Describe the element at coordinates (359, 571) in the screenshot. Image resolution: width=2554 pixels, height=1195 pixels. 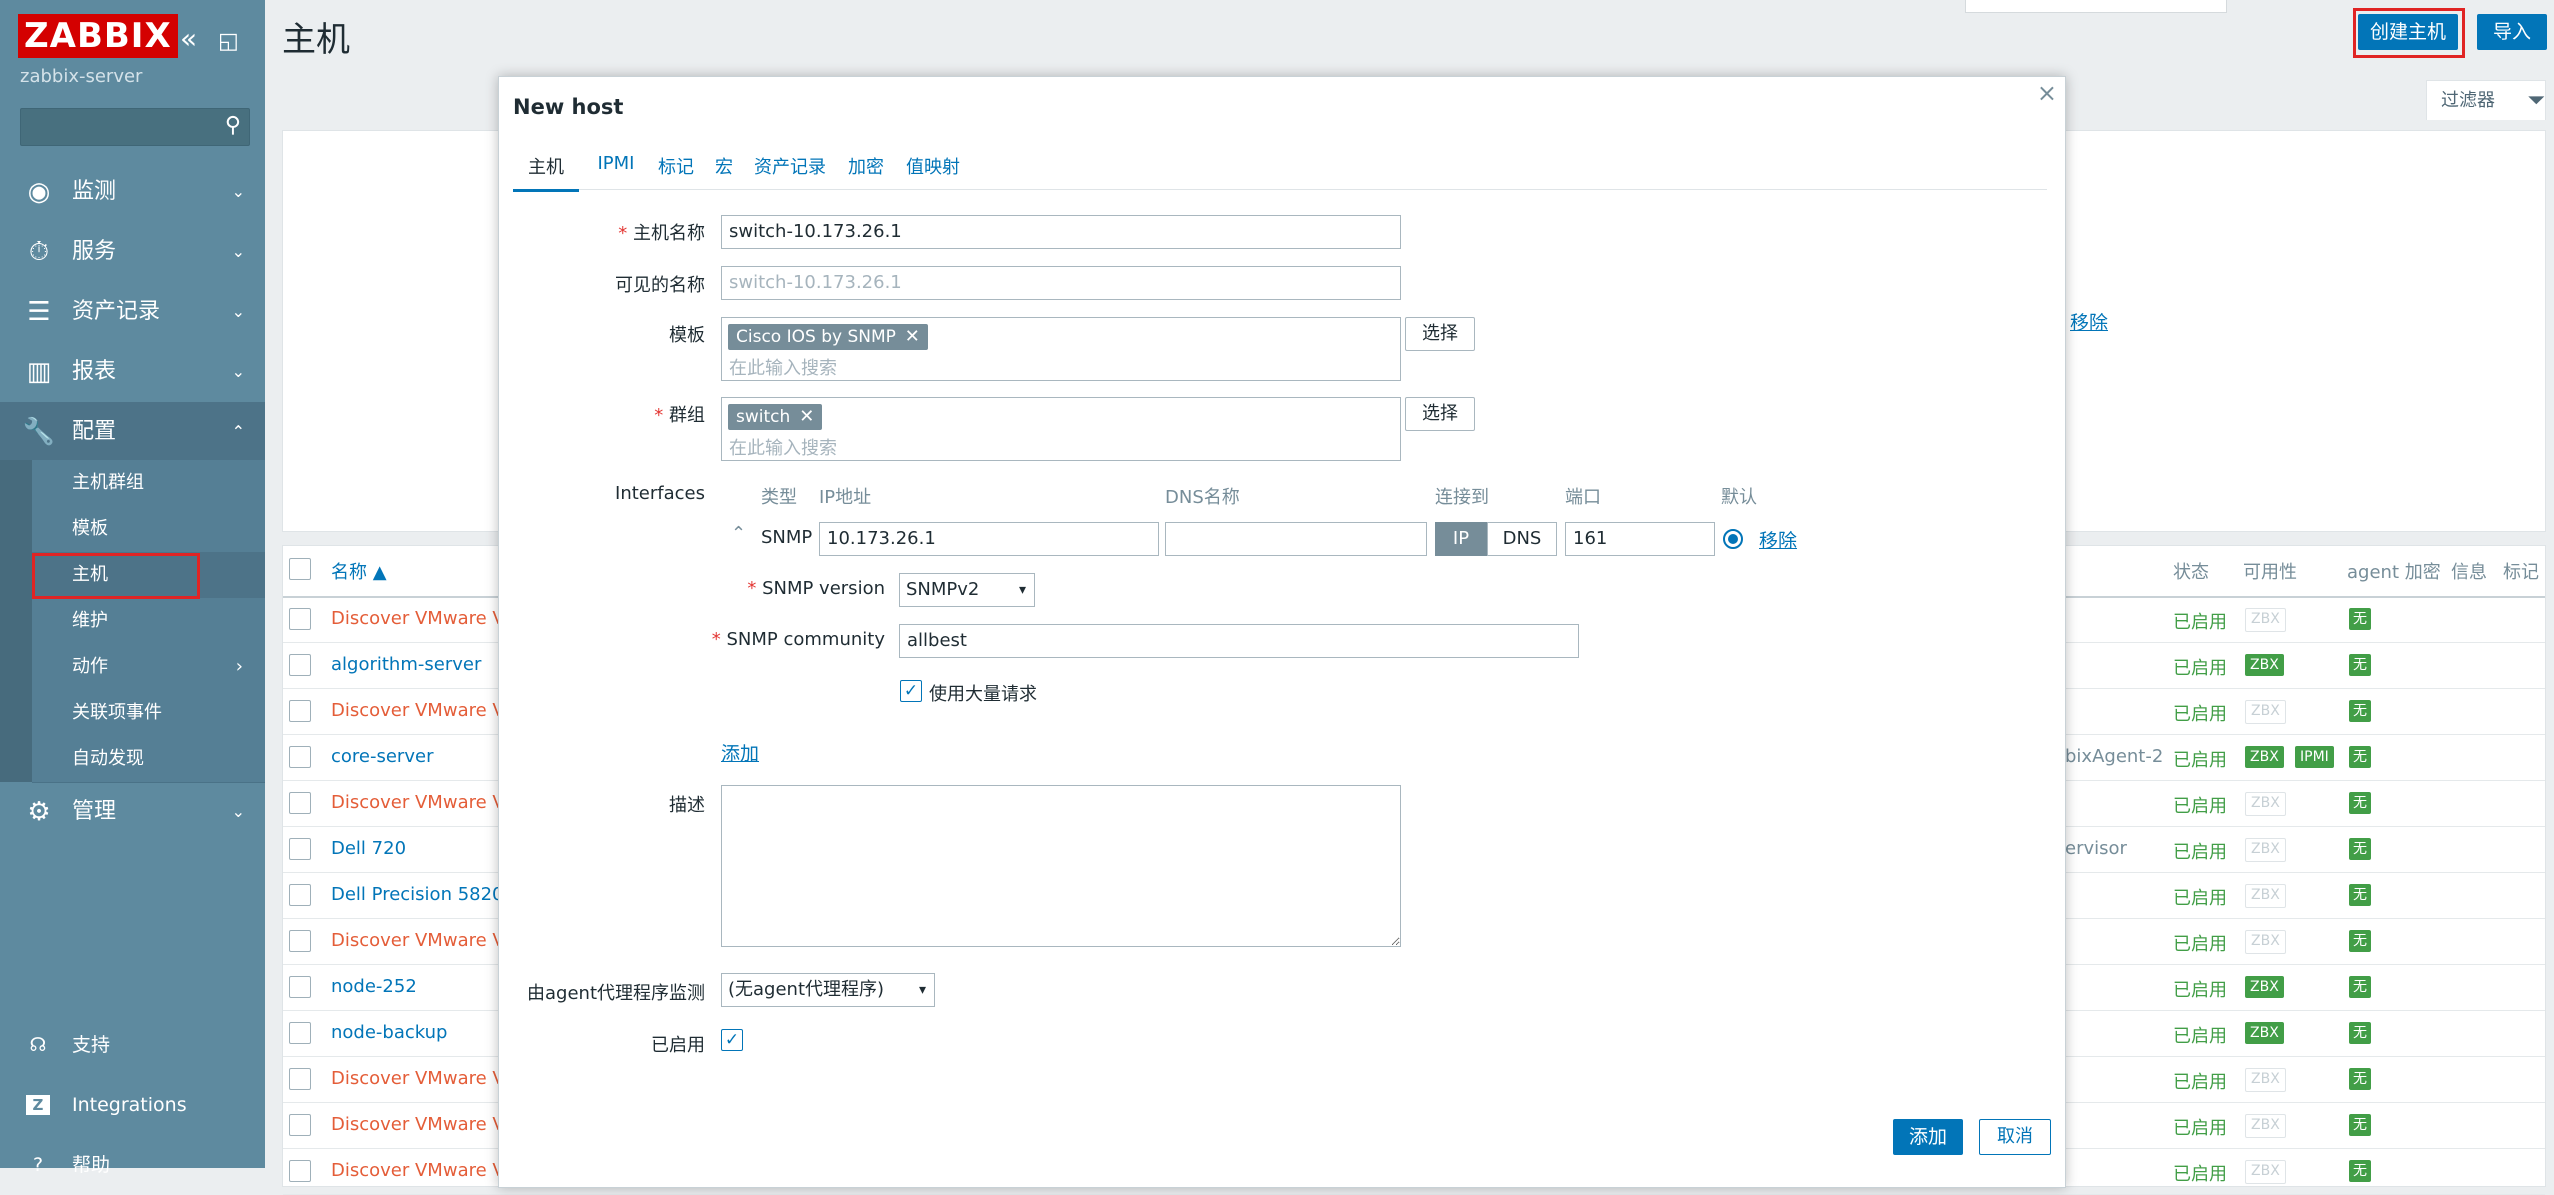
I see `column-name: 名称 ▲` at that location.